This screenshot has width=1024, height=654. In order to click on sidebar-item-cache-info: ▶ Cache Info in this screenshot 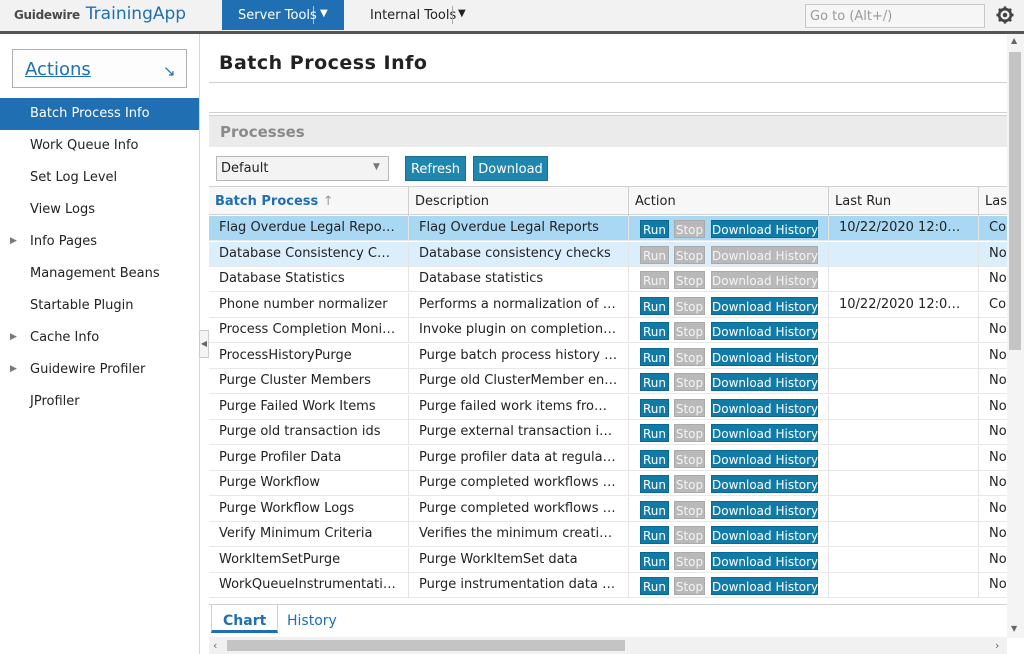, I will do `click(99, 338)`.